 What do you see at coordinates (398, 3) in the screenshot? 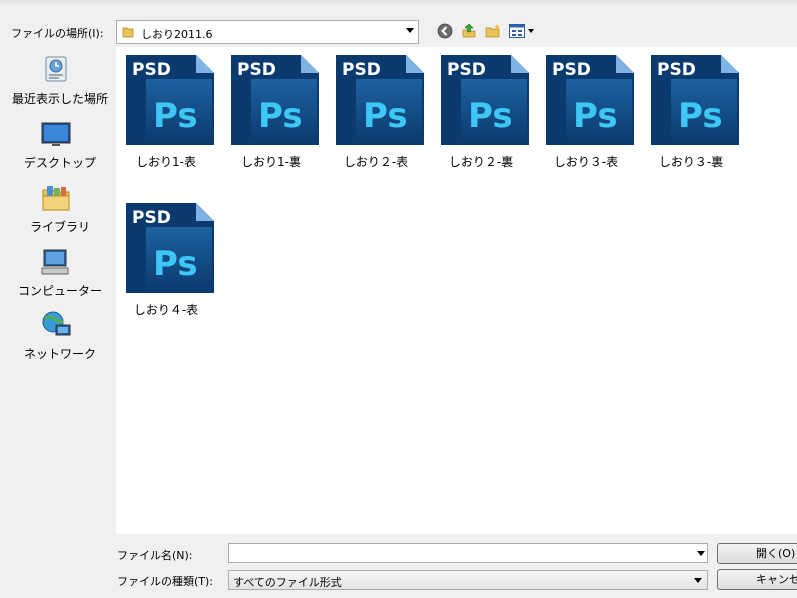
I see `title-strip` at bounding box center [398, 3].